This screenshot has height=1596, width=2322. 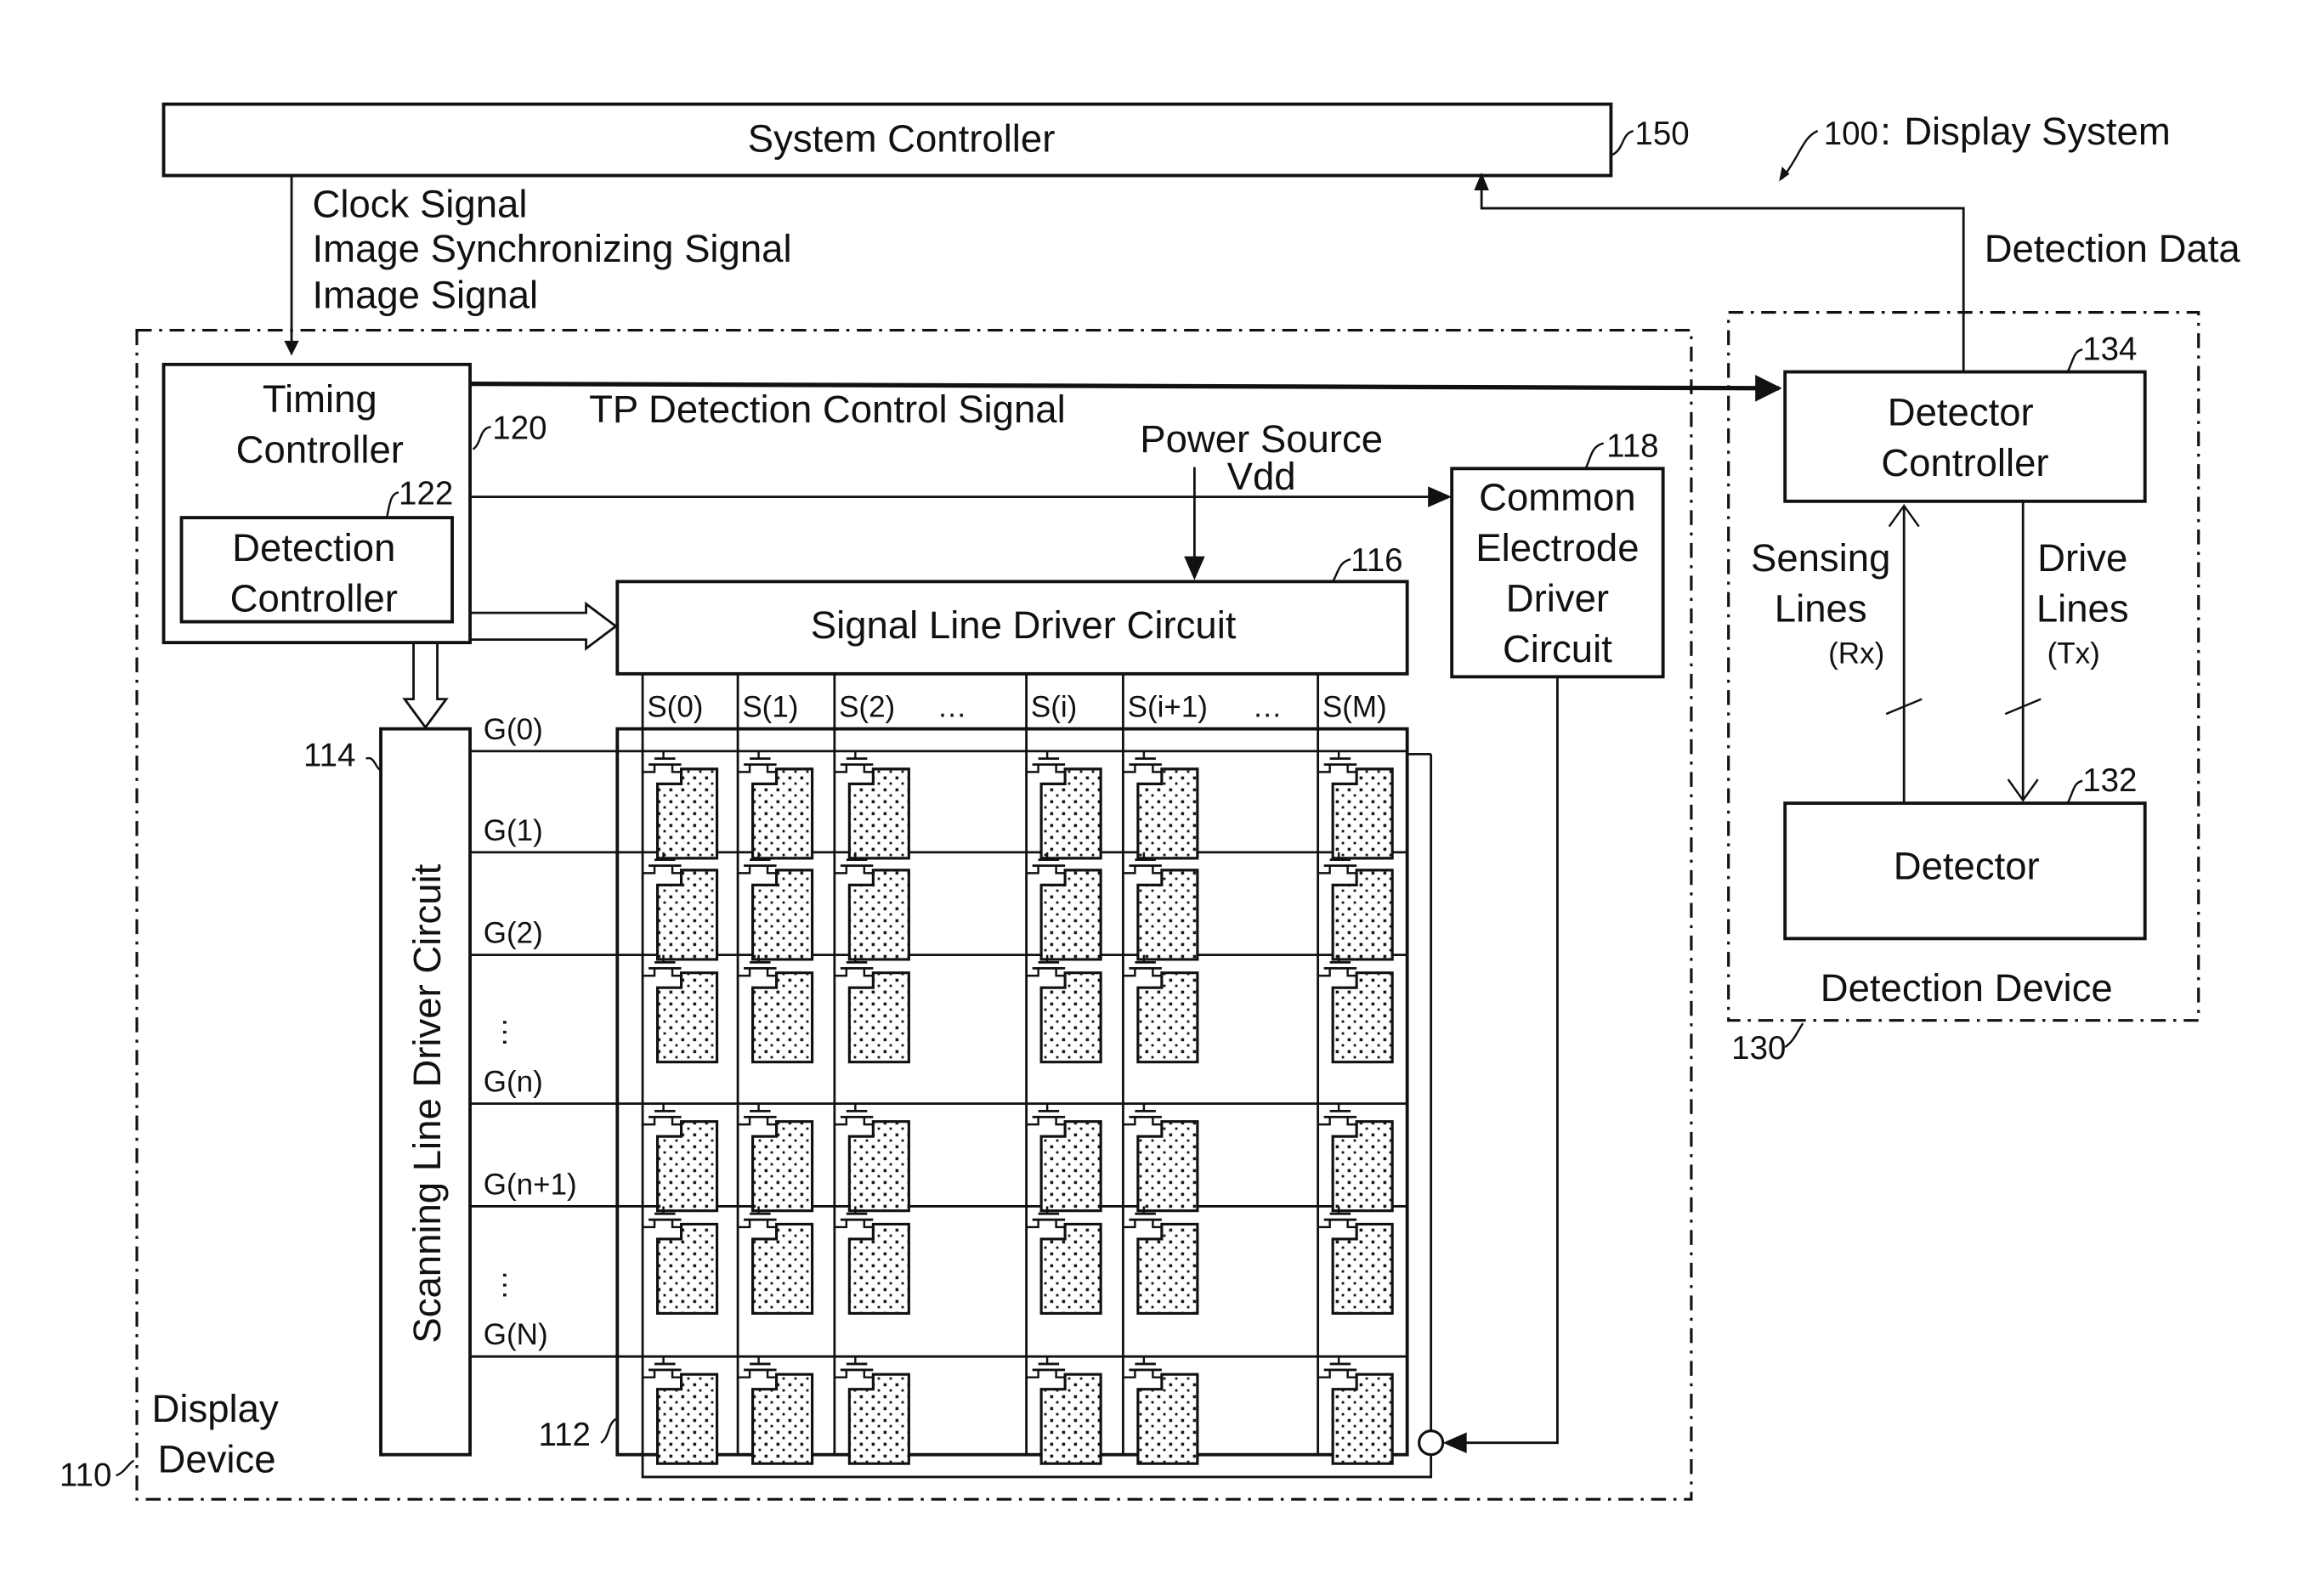 I want to click on timing-to-scanning-driver-arrow, so click(x=425, y=686).